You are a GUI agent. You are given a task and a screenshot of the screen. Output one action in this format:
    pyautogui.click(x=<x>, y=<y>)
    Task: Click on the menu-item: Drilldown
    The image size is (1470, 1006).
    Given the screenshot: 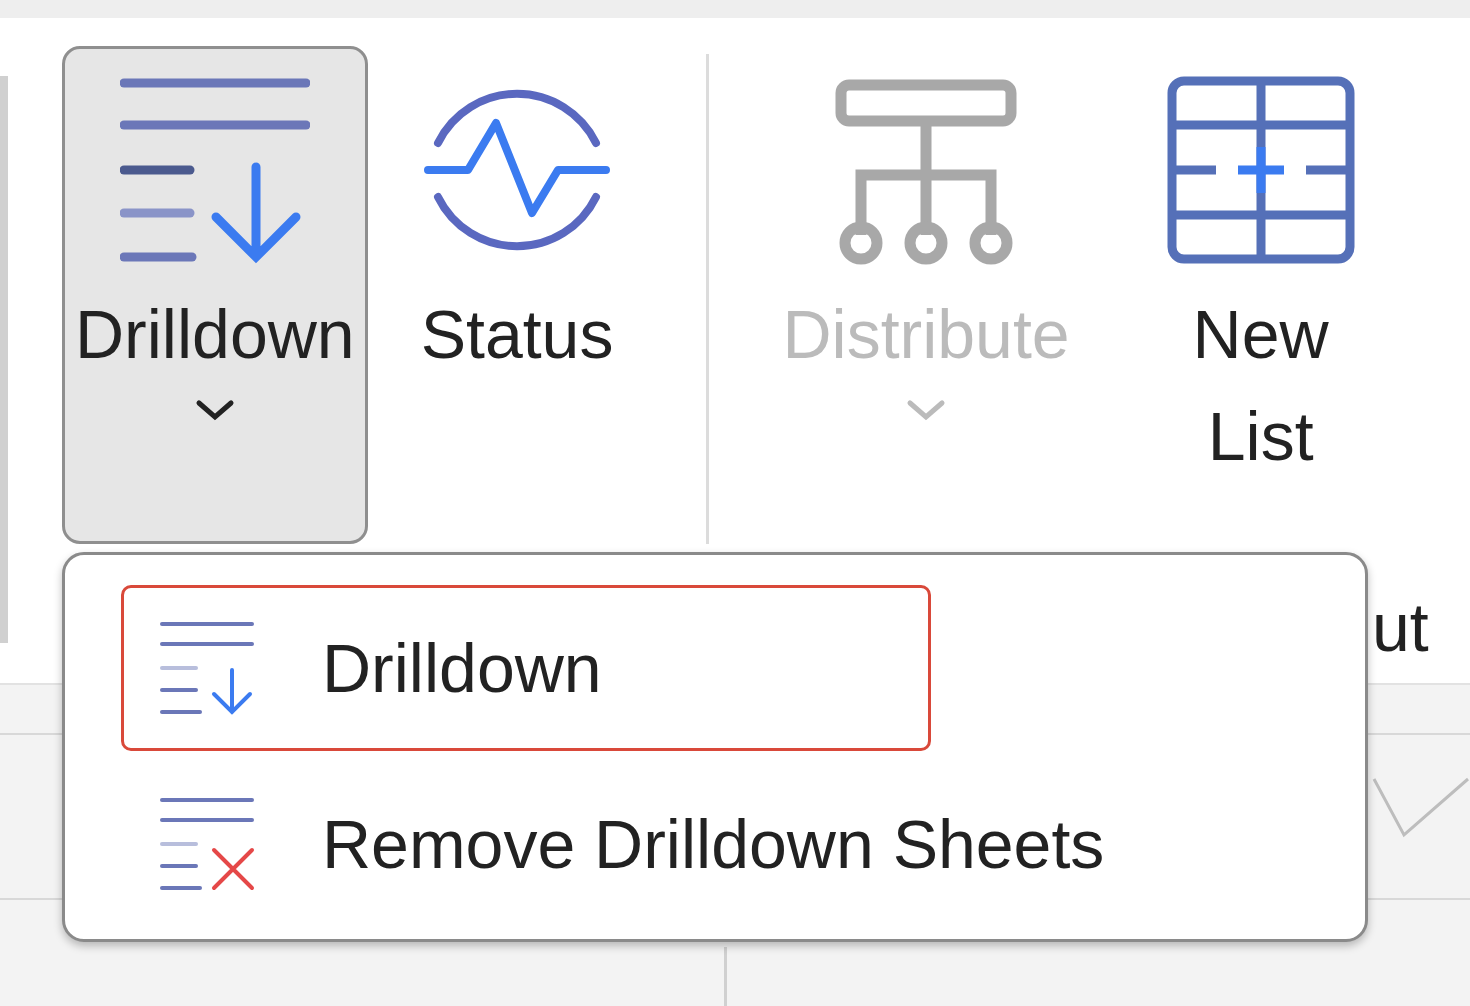 What is the action you would take?
    pyautogui.click(x=526, y=668)
    